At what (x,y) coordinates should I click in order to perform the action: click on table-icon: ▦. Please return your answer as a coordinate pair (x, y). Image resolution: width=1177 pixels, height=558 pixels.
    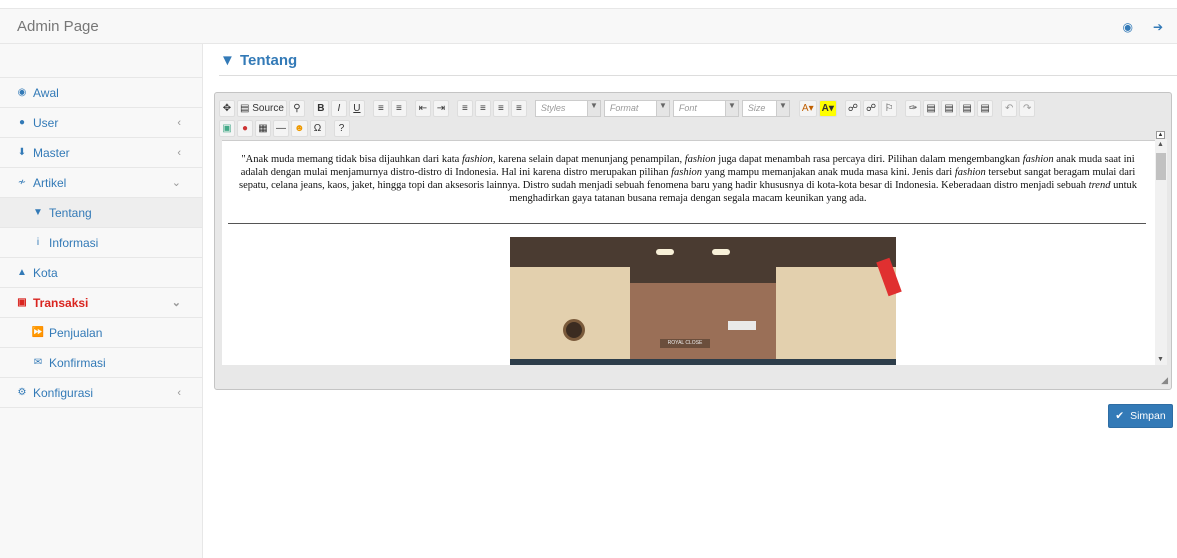
    Looking at the image, I should click on (263, 128).